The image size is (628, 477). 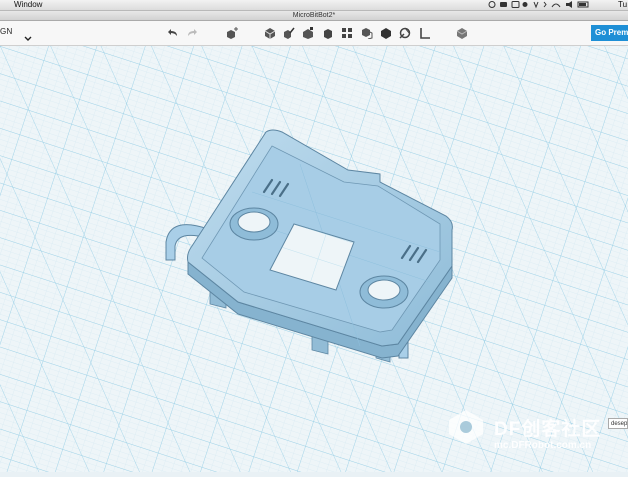 What do you see at coordinates (462, 33) in the screenshot?
I see `material-icon` at bounding box center [462, 33].